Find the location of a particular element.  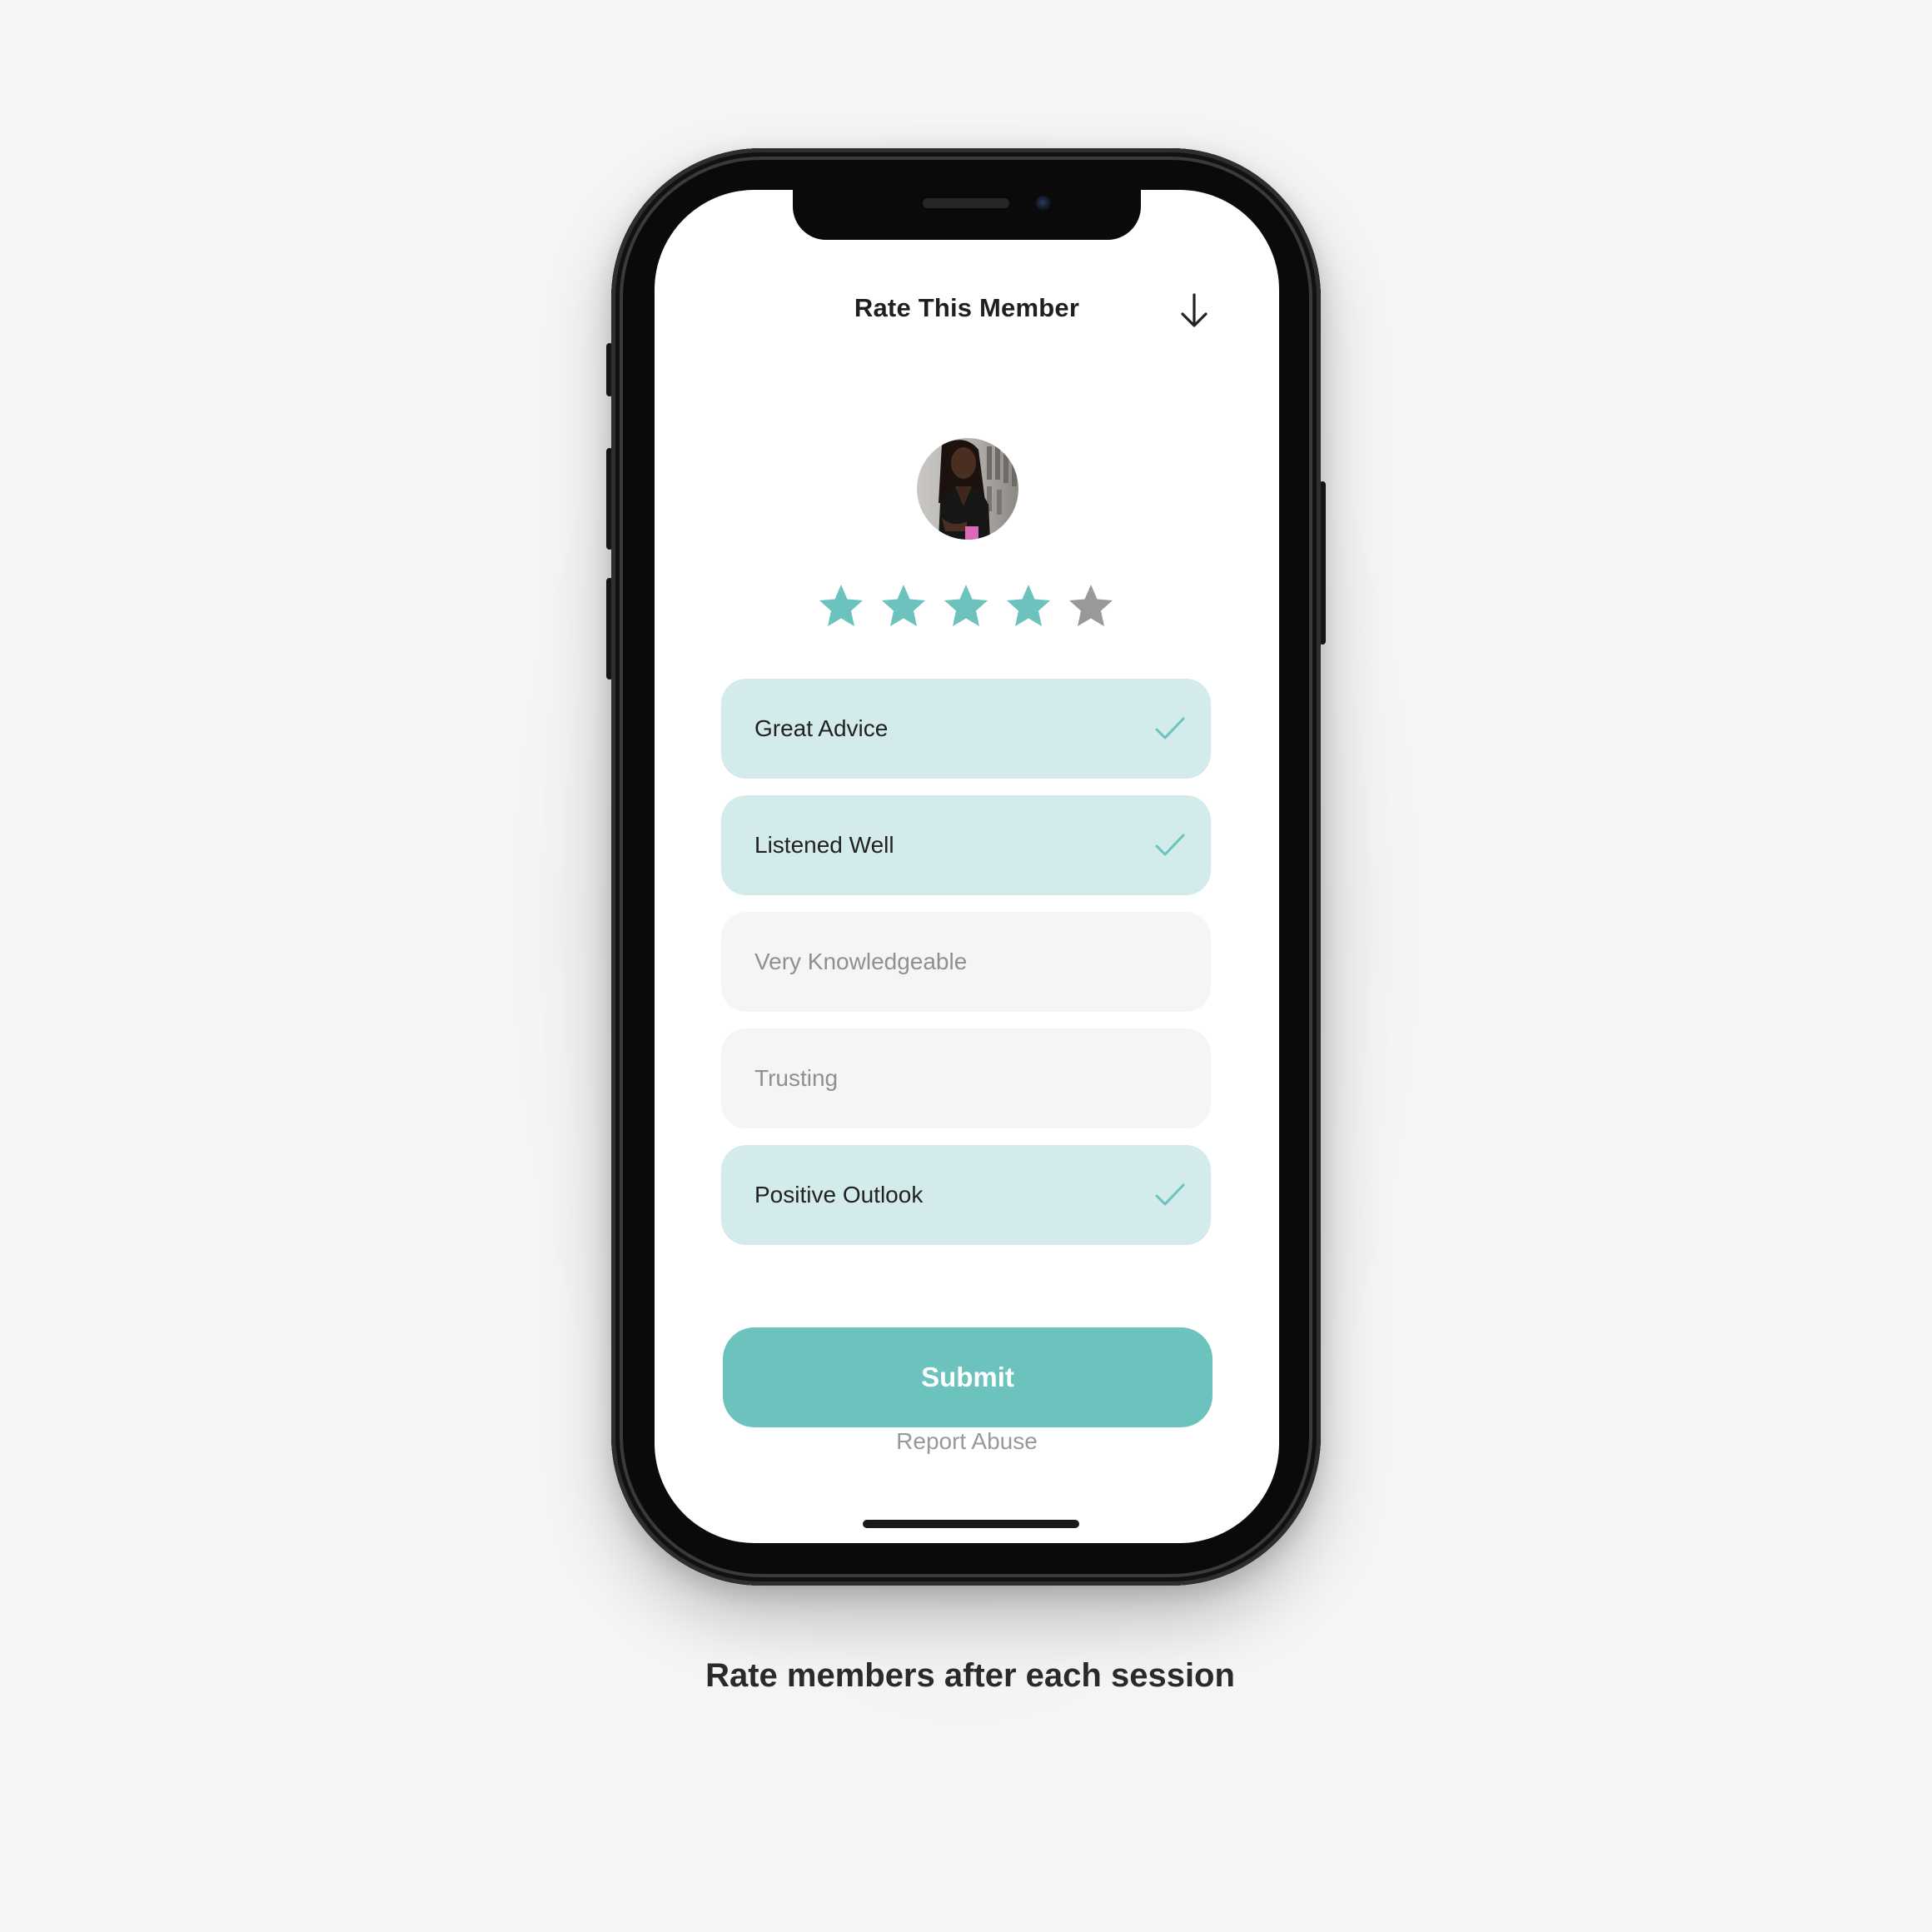

showcase-caption: Rate members after each session is located at coordinates (970, 1675).